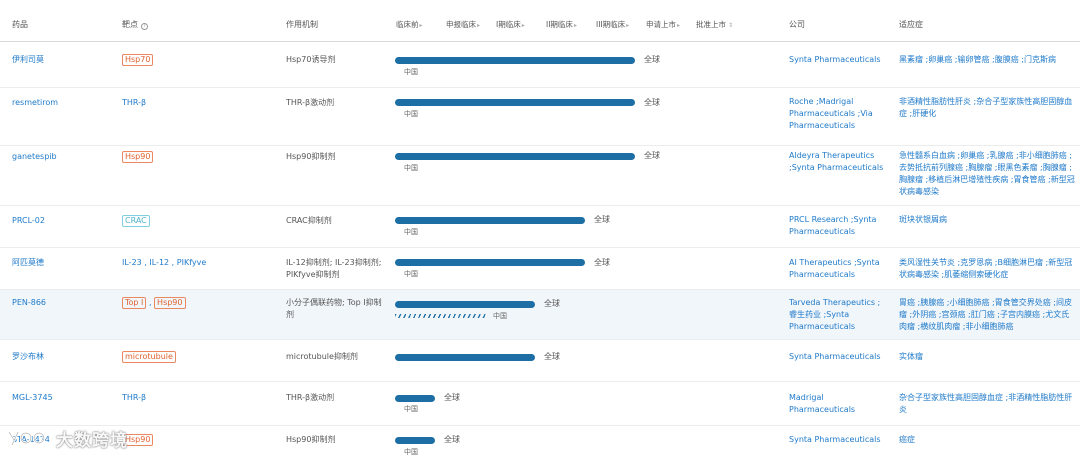 The width and height of the screenshot is (1080, 460). Describe the element at coordinates (837, 226) in the screenshot. I see `company-link: PRCL Research ;Synta Pharmaceuticals` at that location.